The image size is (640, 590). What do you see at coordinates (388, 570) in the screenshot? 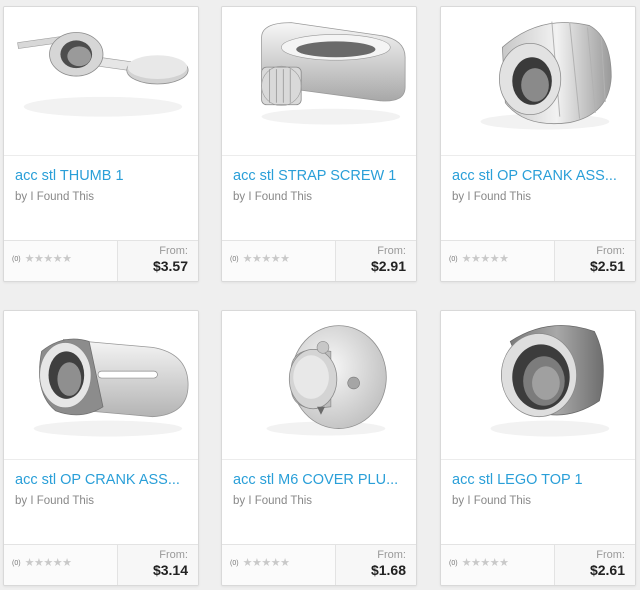
I see `product-price: $1.68` at bounding box center [388, 570].